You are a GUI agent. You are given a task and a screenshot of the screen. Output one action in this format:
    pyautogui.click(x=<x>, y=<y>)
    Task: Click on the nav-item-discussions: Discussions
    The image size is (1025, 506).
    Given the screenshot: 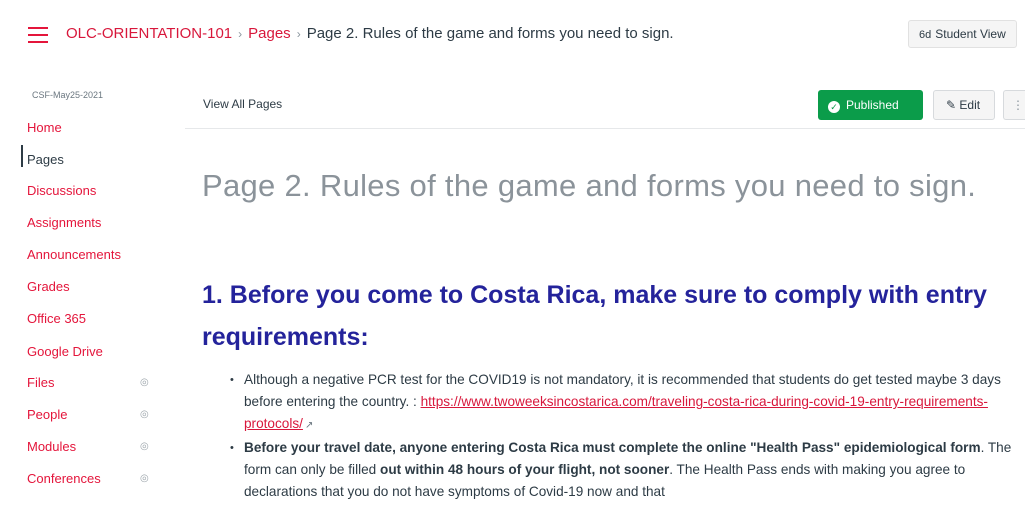 What is the action you would take?
    pyautogui.click(x=61, y=190)
    